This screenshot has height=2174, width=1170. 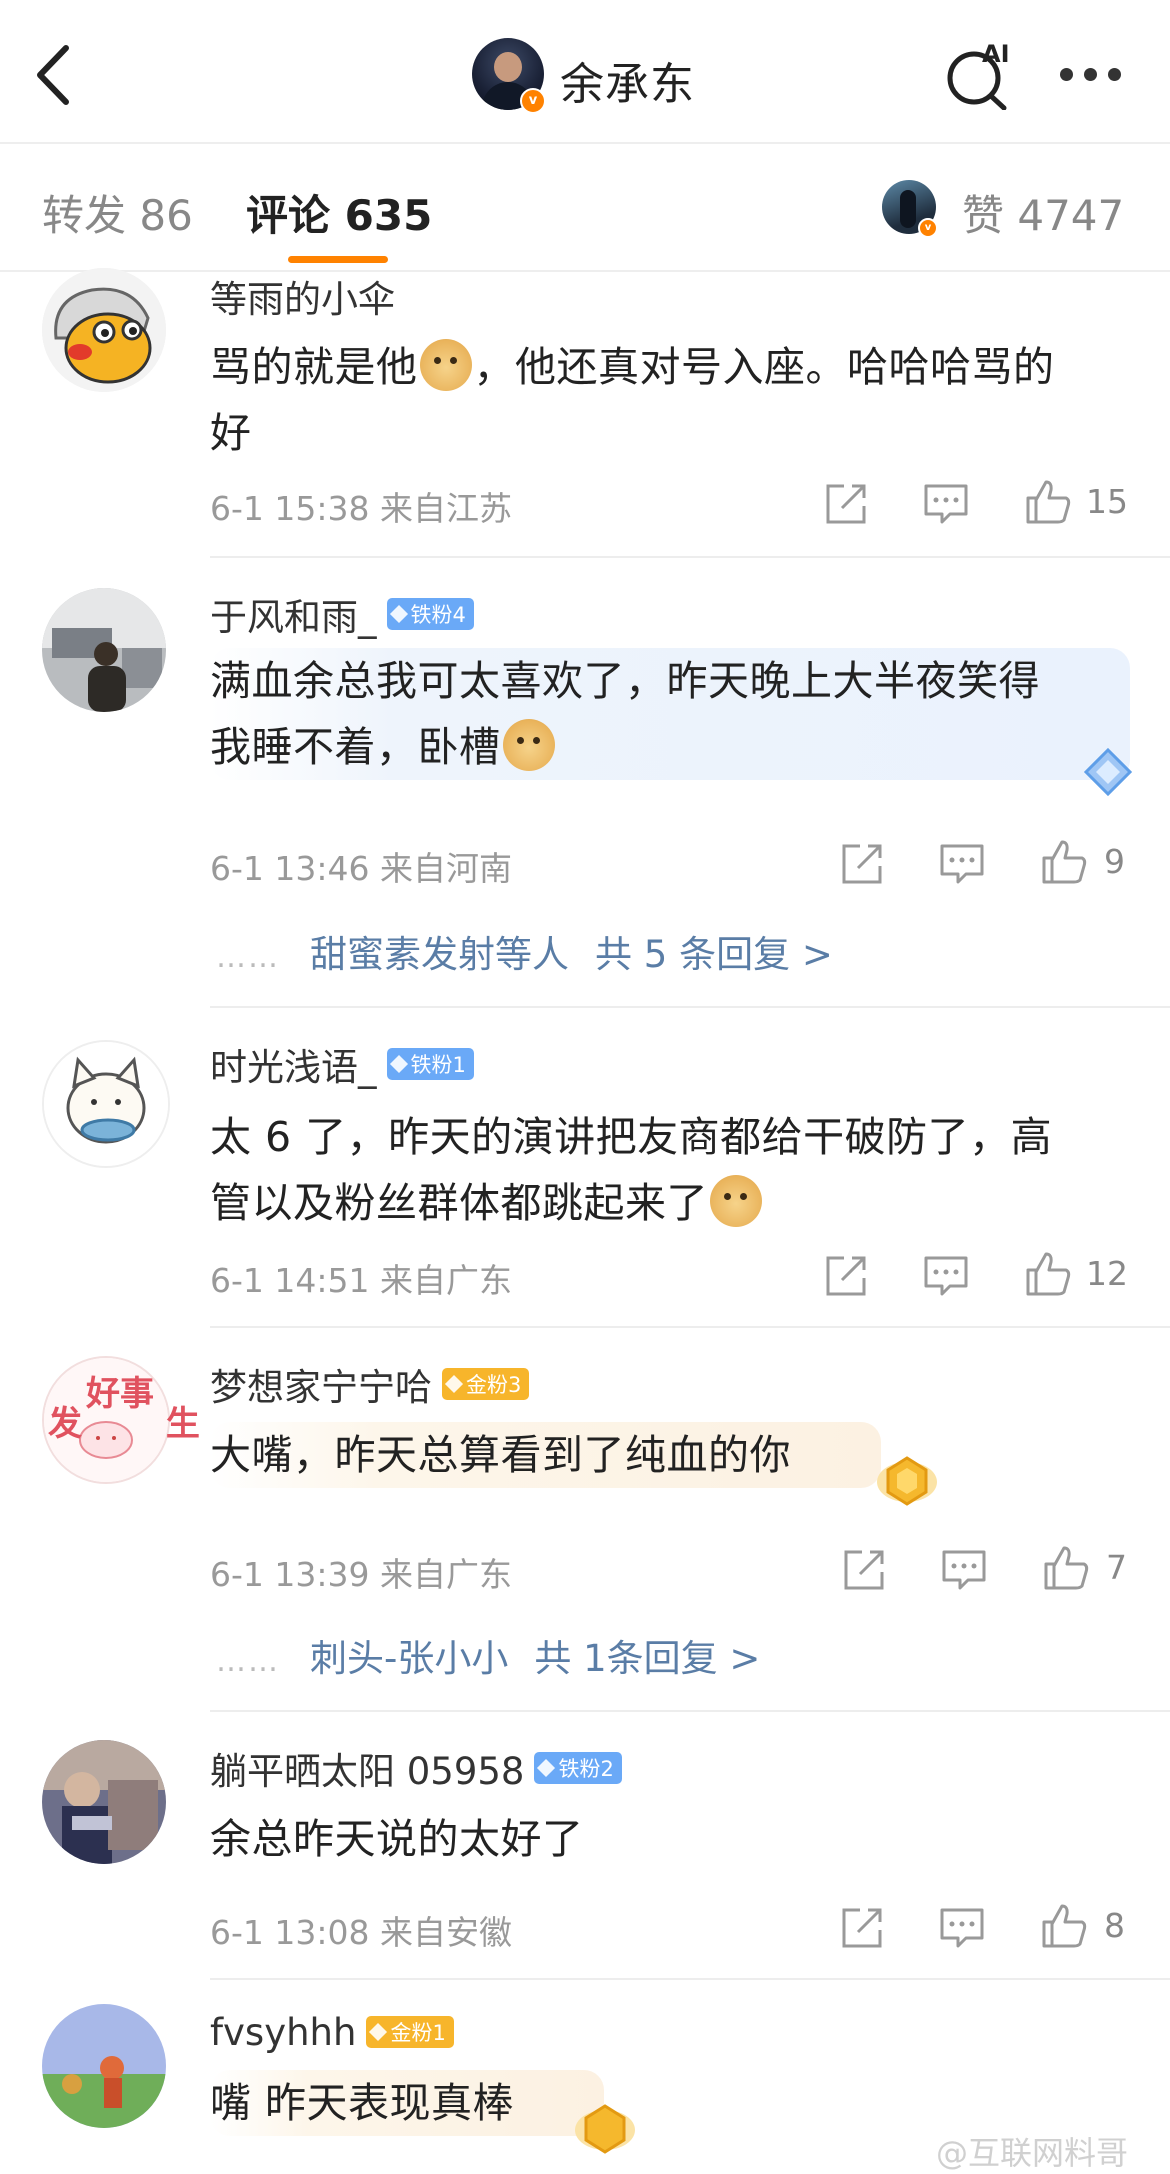 What do you see at coordinates (670, 400) in the screenshot?
I see `comment-text: 骂的就是他 ，他还真对号入座。哈哈哈骂的 好` at bounding box center [670, 400].